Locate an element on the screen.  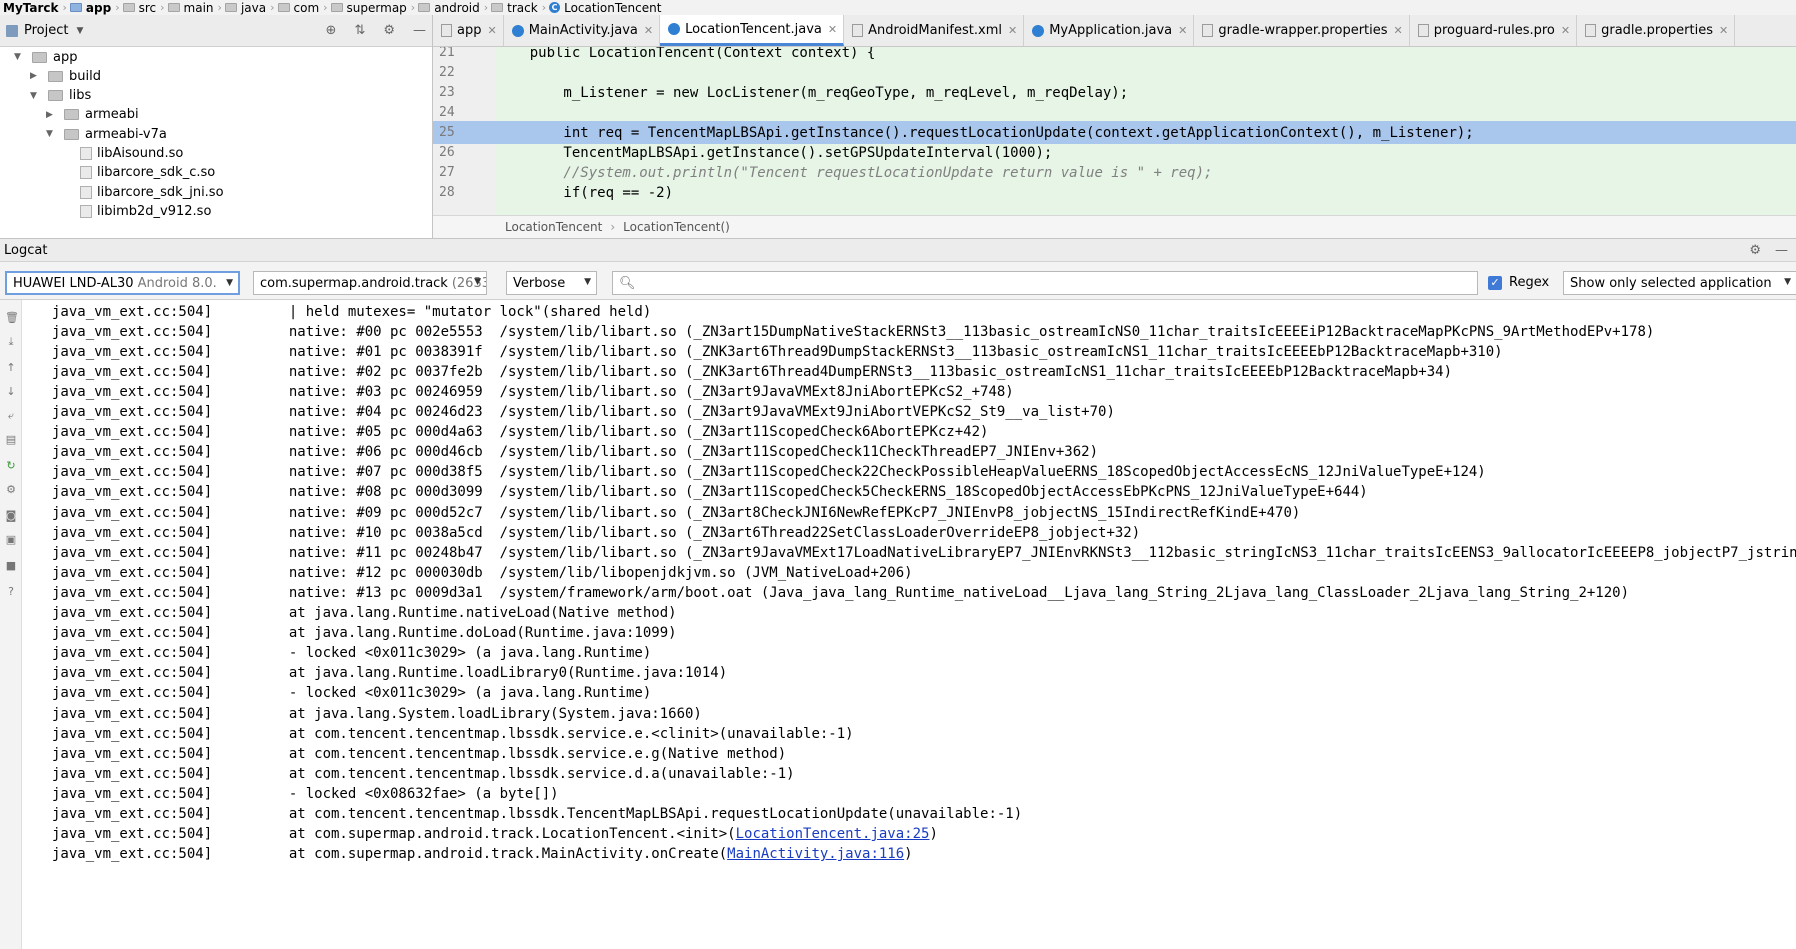
editor-tab: gradle.properties ✕ is located at coordinates (1656, 30).